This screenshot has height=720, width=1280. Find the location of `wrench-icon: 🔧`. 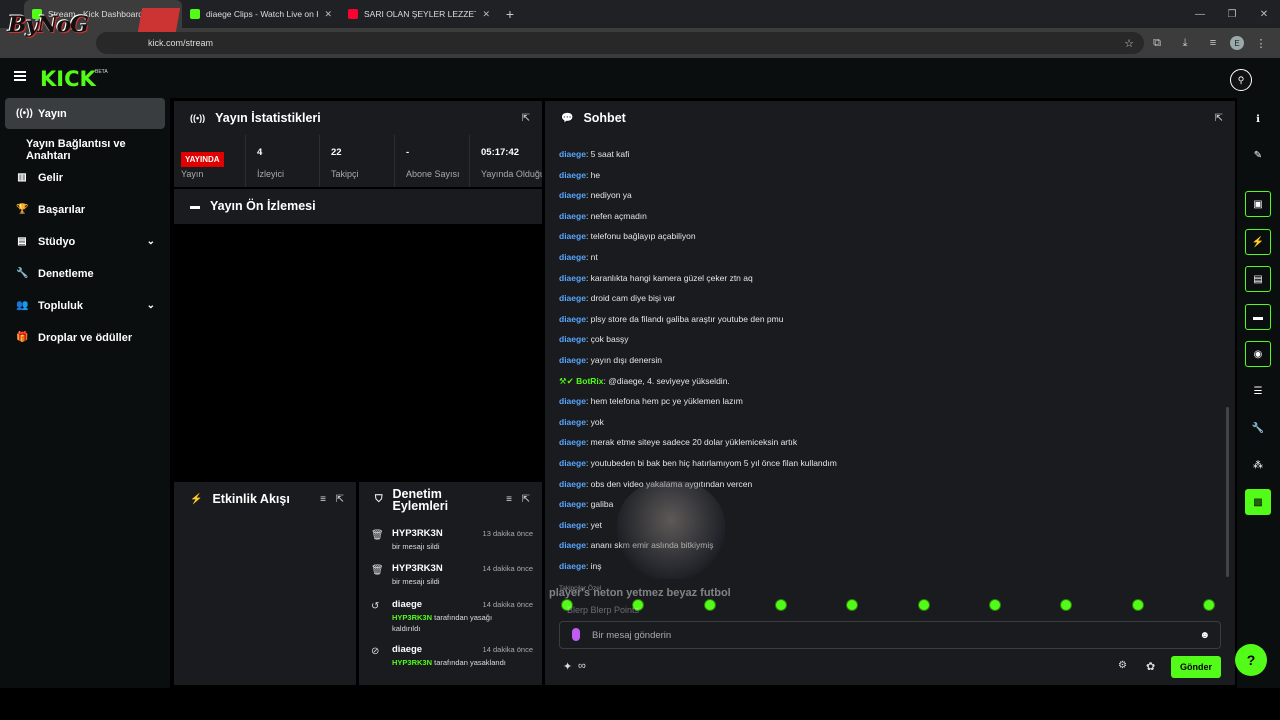

wrench-icon: 🔧 is located at coordinates (1258, 428).